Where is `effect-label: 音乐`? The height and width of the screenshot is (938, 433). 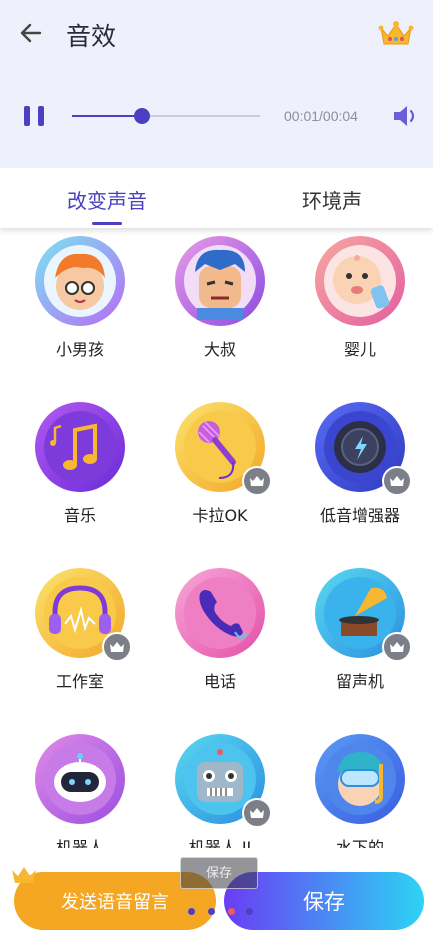
effect-label: 音乐 is located at coordinates (79, 515).